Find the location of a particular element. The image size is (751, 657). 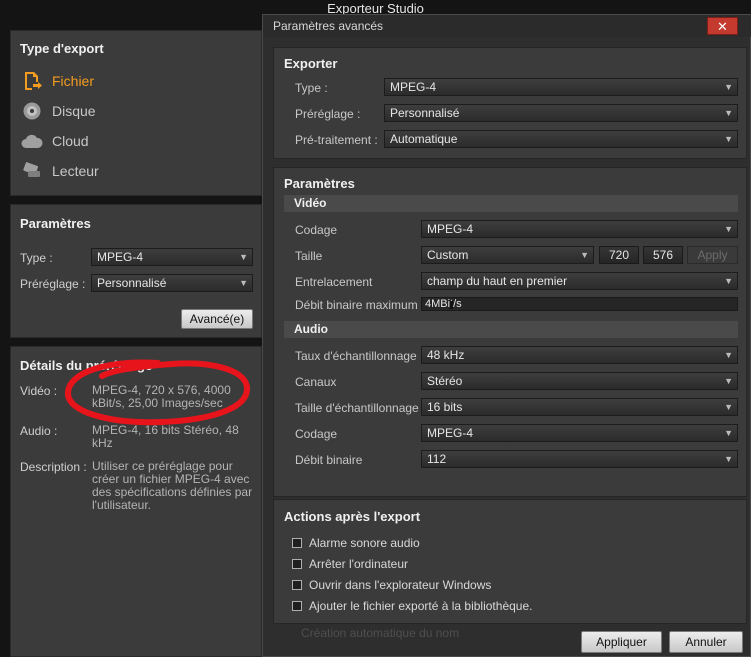

sample-size-value: 16 bits is located at coordinates (445, 407).